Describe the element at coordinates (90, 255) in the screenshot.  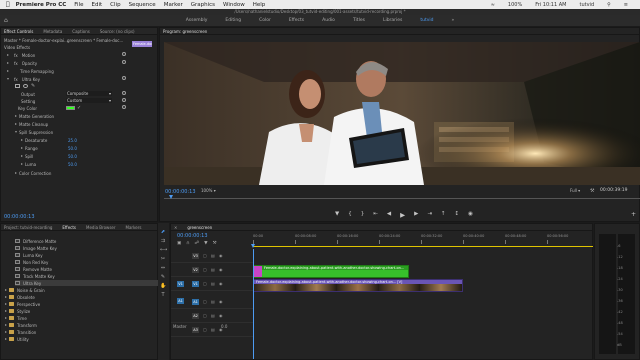
I see `effect-item: Luma Key` at that location.